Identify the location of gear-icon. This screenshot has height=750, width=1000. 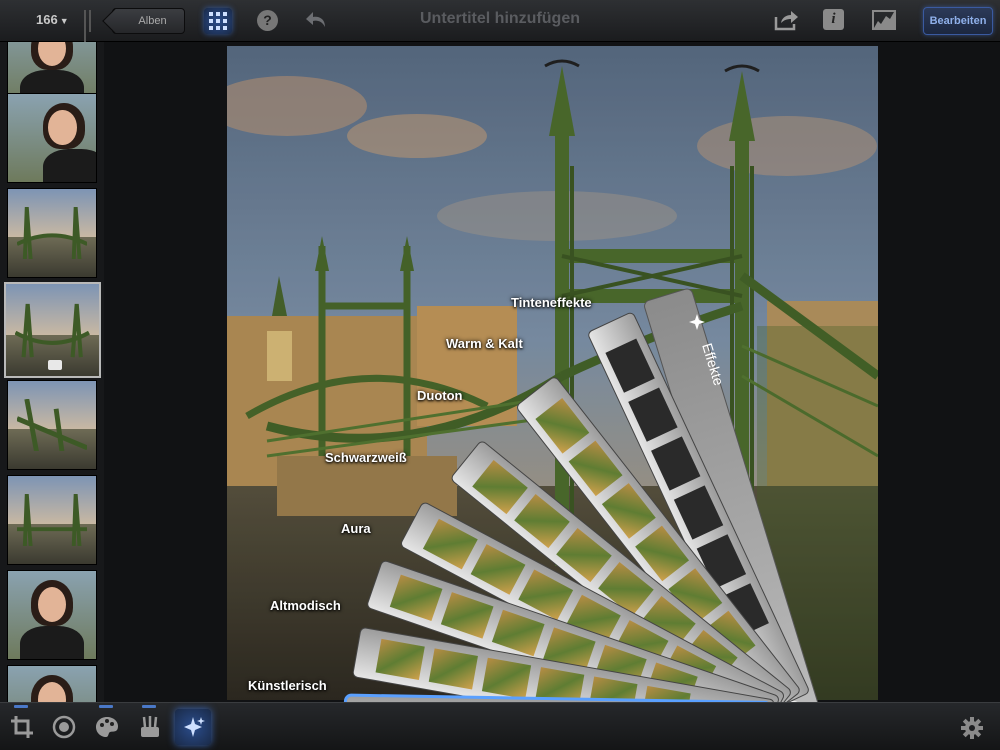
(972, 728).